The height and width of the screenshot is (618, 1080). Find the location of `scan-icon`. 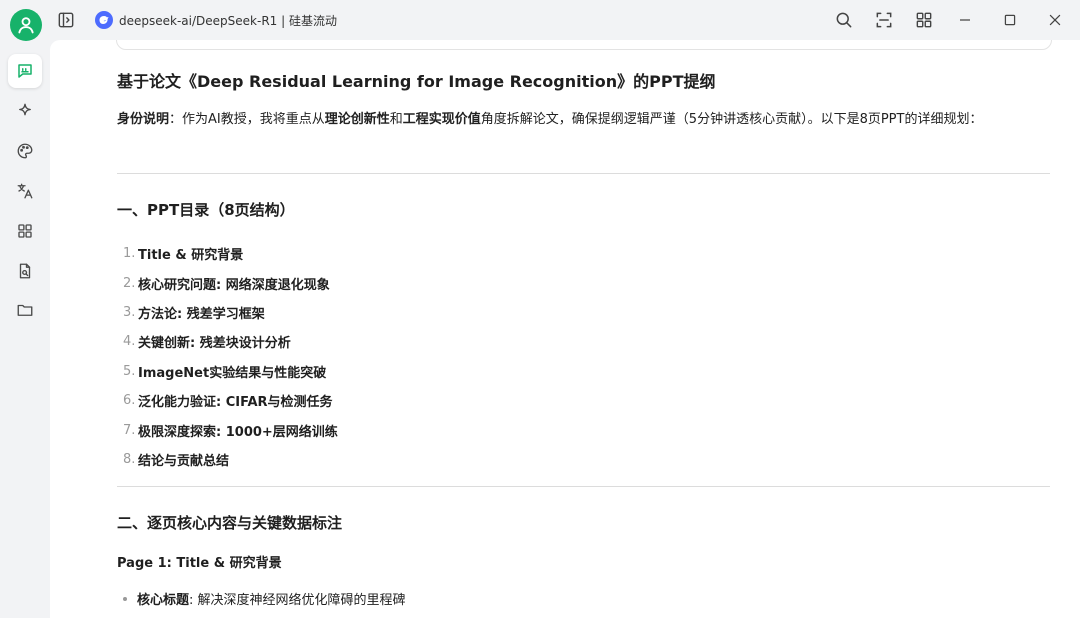

scan-icon is located at coordinates (884, 20).